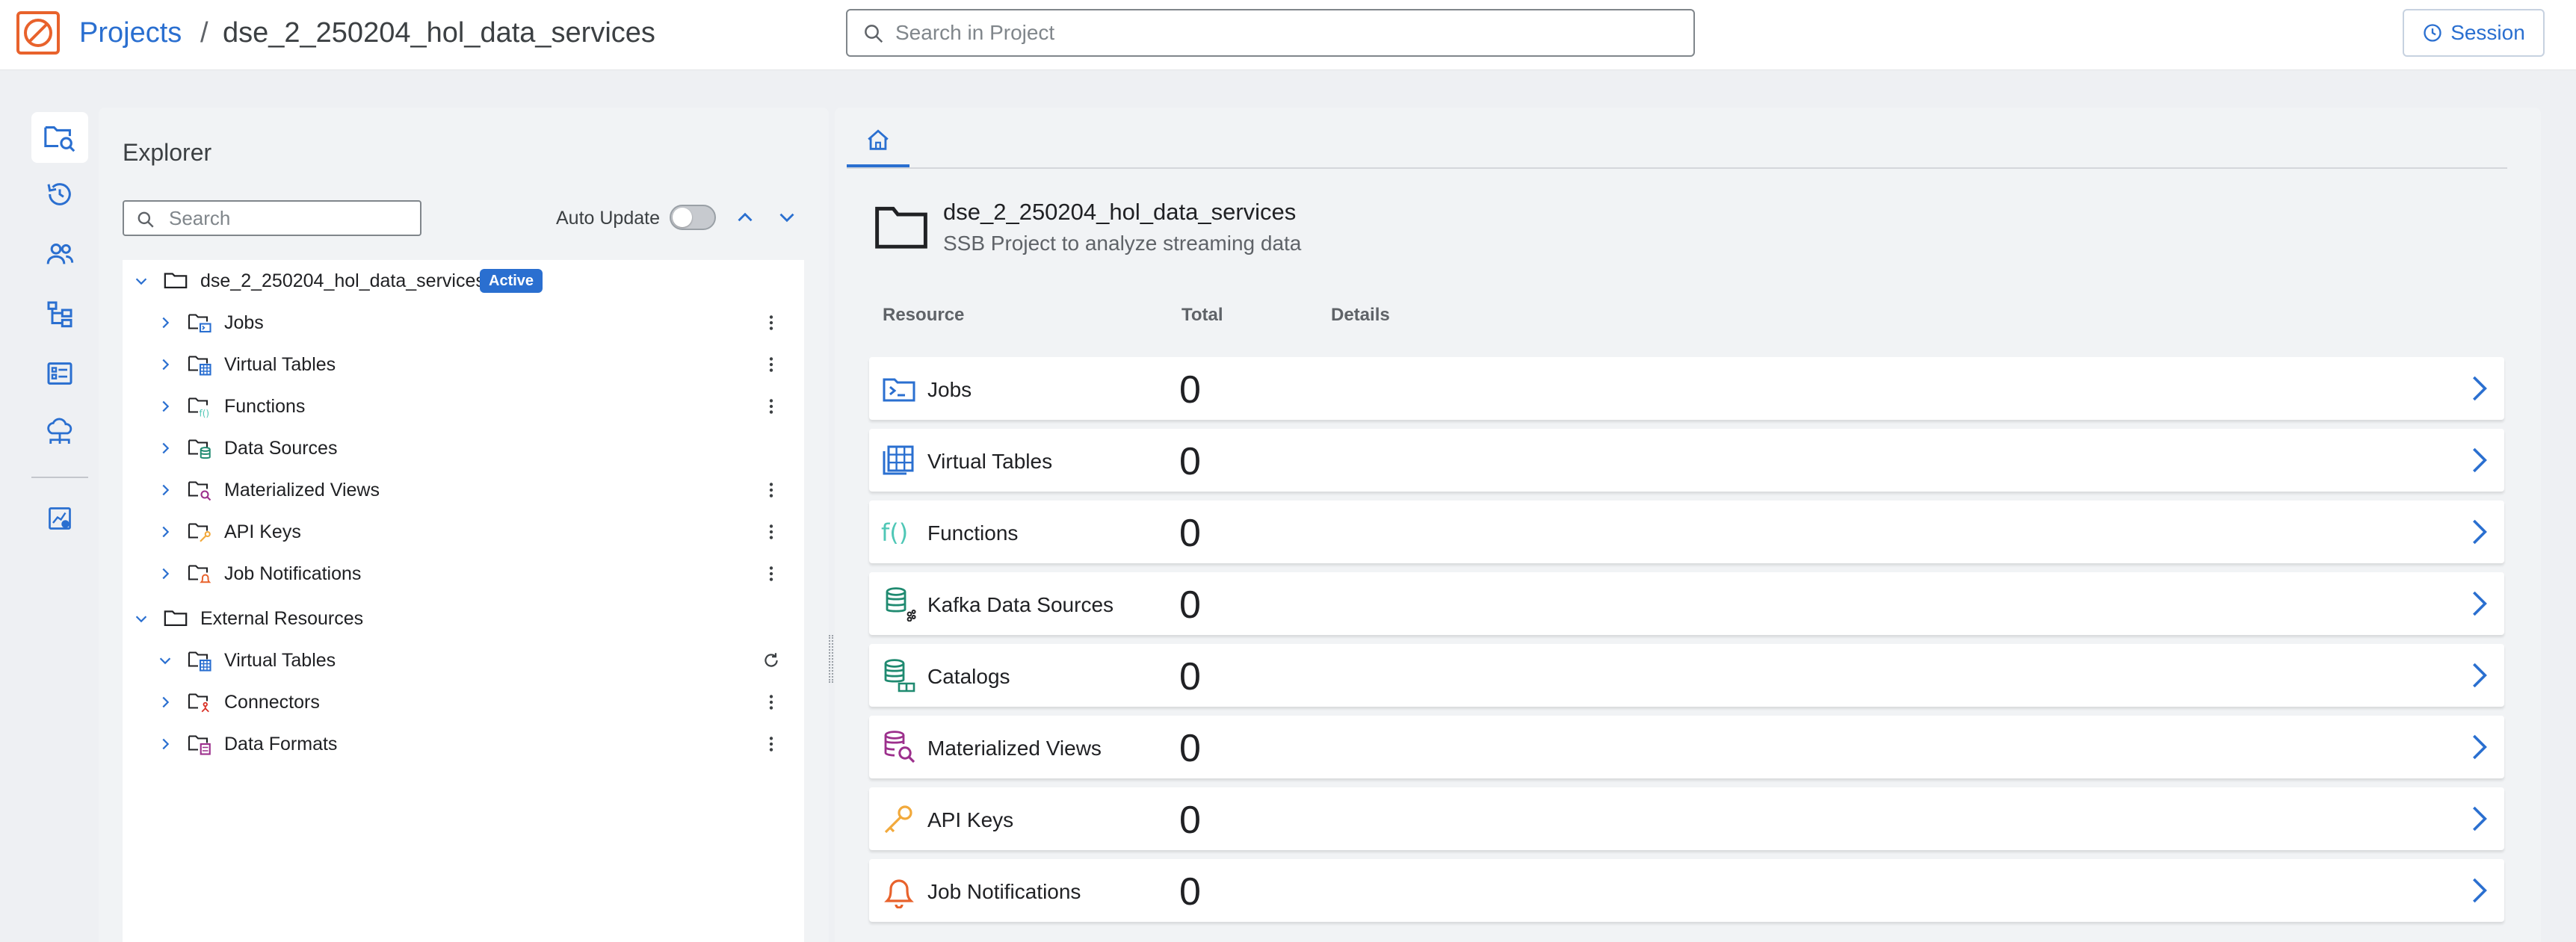 This screenshot has width=2576, height=942. I want to click on tree-node-functions: f() Functions, so click(464, 406).